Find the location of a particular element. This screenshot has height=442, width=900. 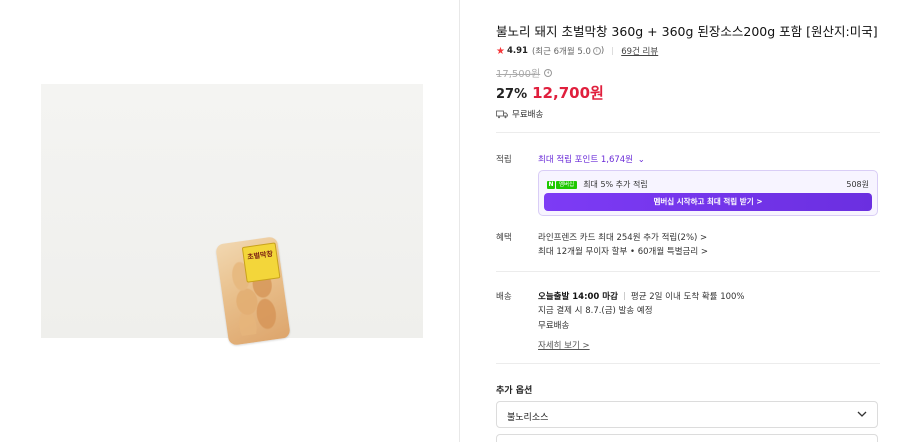

shipping-row: 무료배송 is located at coordinates (519, 114).